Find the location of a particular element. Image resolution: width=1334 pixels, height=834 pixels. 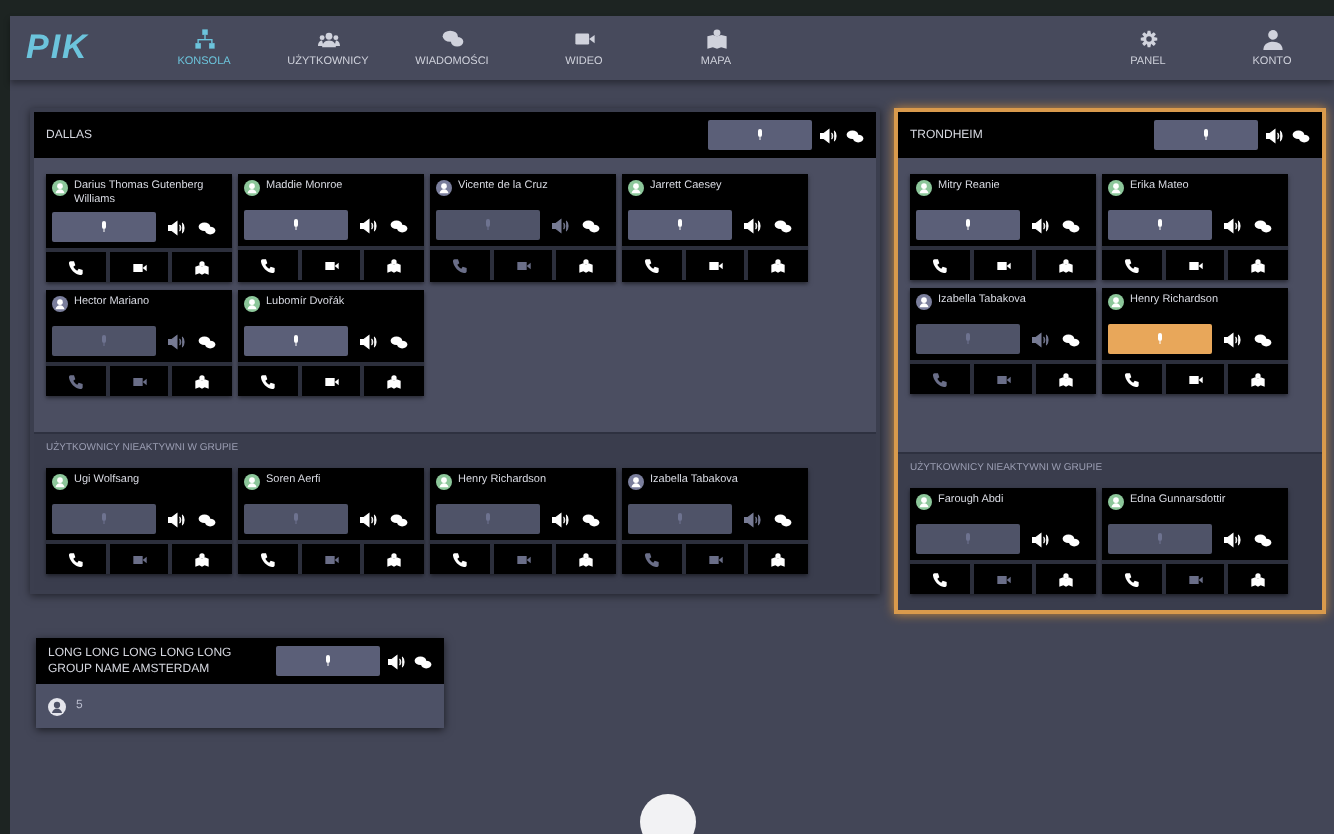

circle-handle is located at coordinates (668, 814).